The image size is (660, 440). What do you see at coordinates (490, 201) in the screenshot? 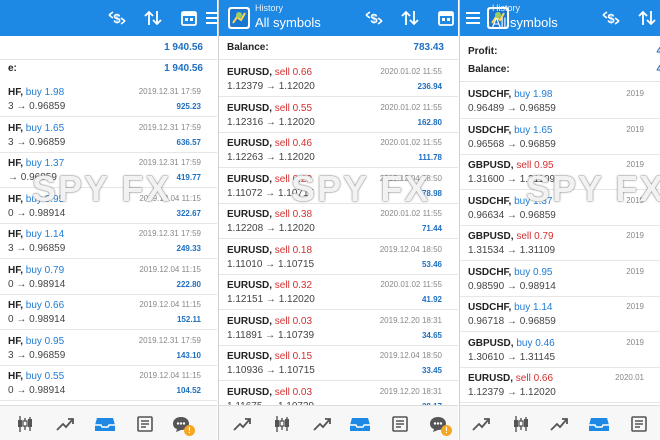
I see `deal-symbol-text: USDCHF,` at bounding box center [490, 201].